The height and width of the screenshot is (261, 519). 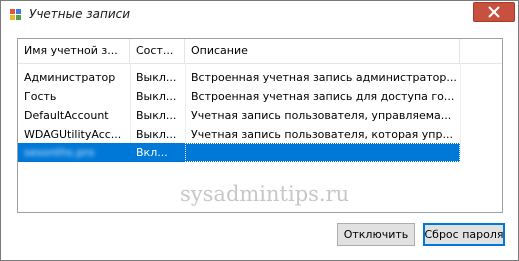 I want to click on account-name: Администратор, so click(x=70, y=77).